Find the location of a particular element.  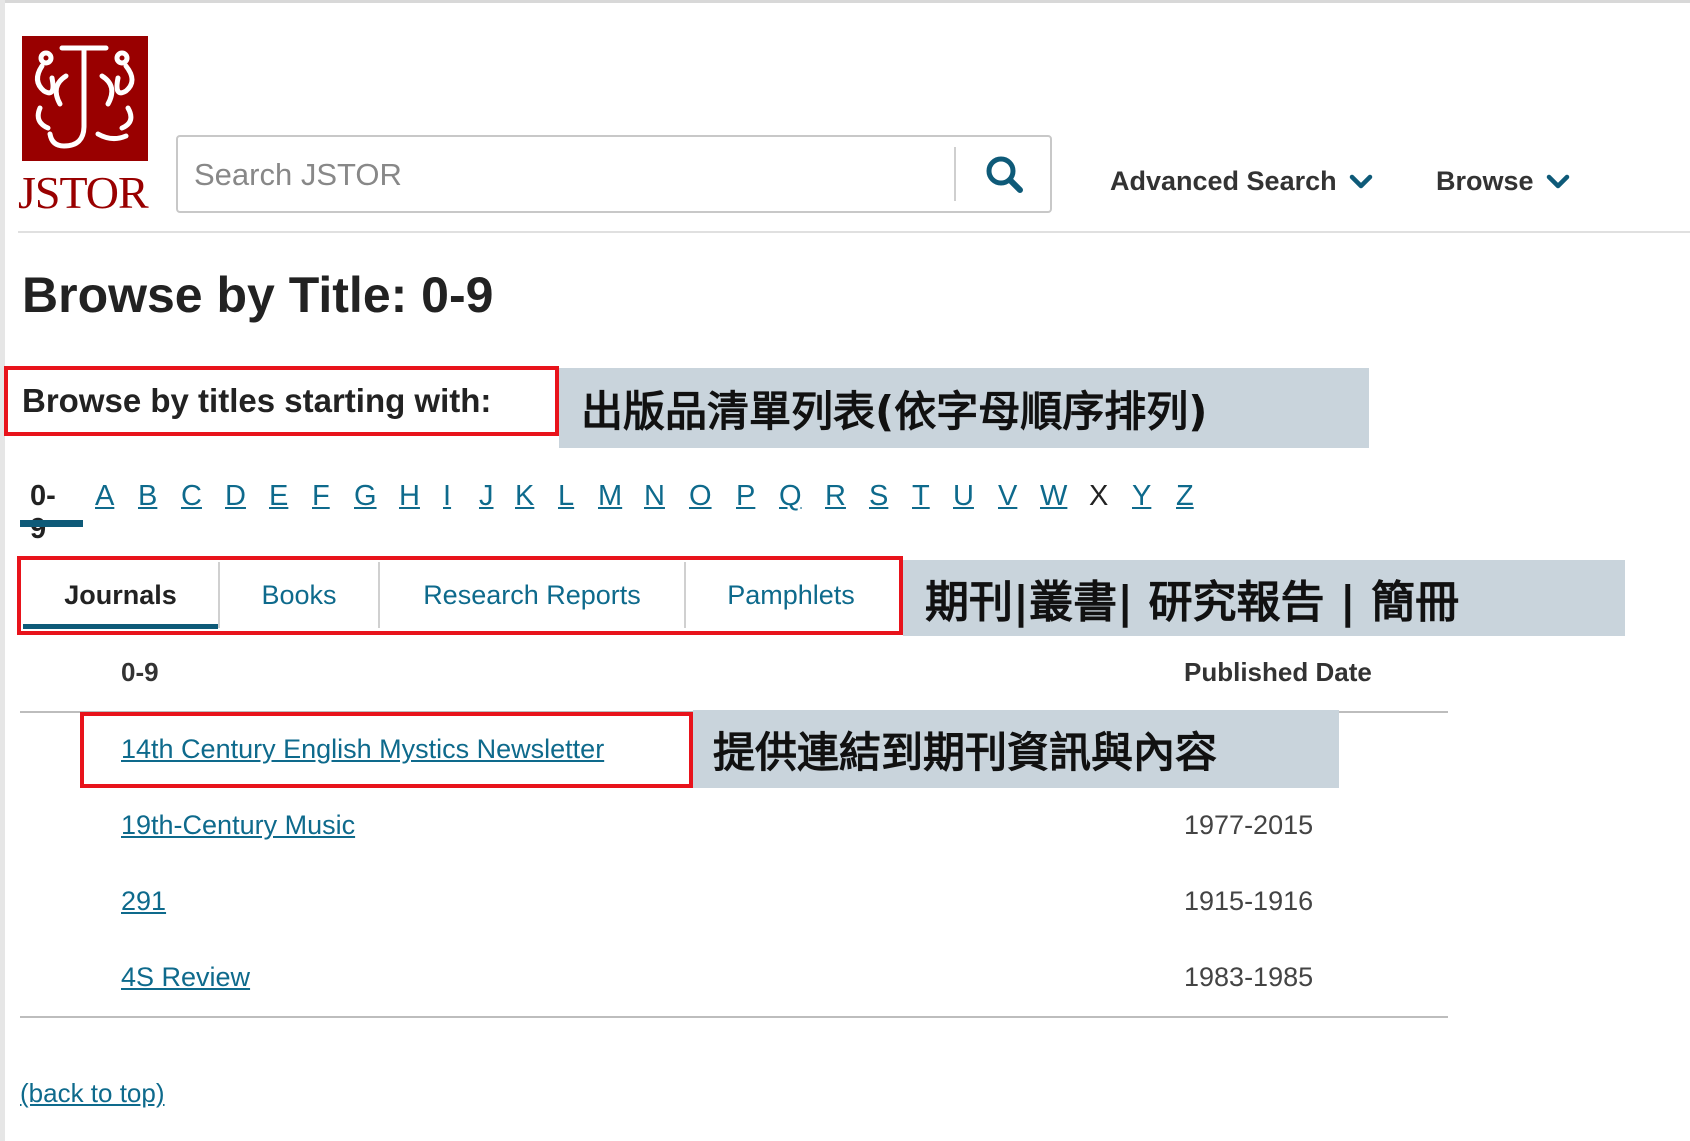

letter-u: U is located at coordinates (963, 496).